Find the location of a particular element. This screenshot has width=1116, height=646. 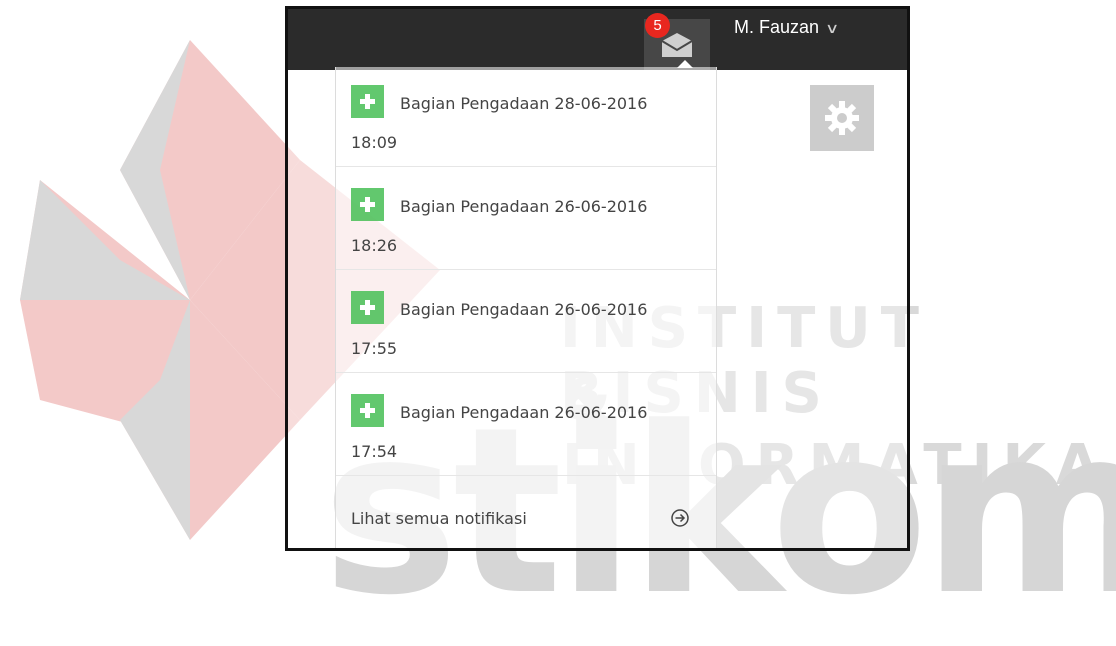

notification-count-badge: 5 is located at coordinates (657, 25).